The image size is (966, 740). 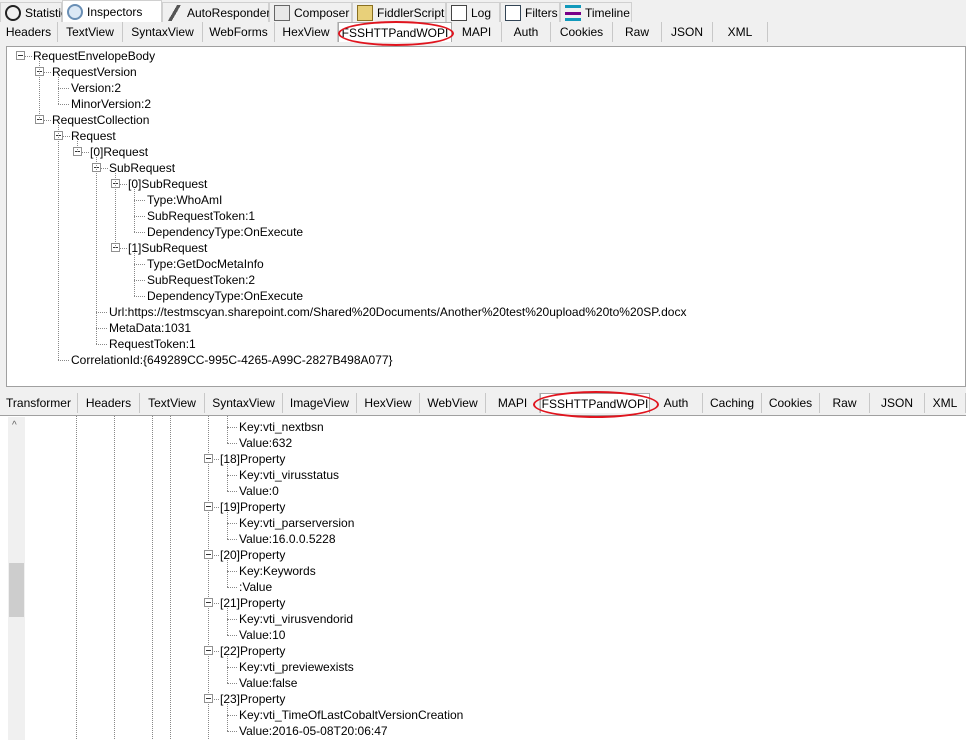 I want to click on tree-leaf: Value:false, so click(x=268, y=683).